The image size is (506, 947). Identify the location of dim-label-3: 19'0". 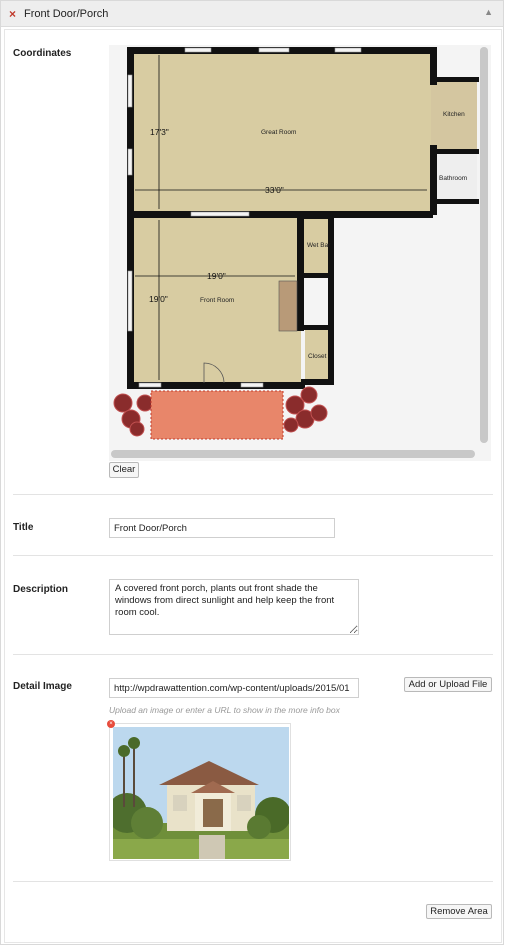
(216, 276).